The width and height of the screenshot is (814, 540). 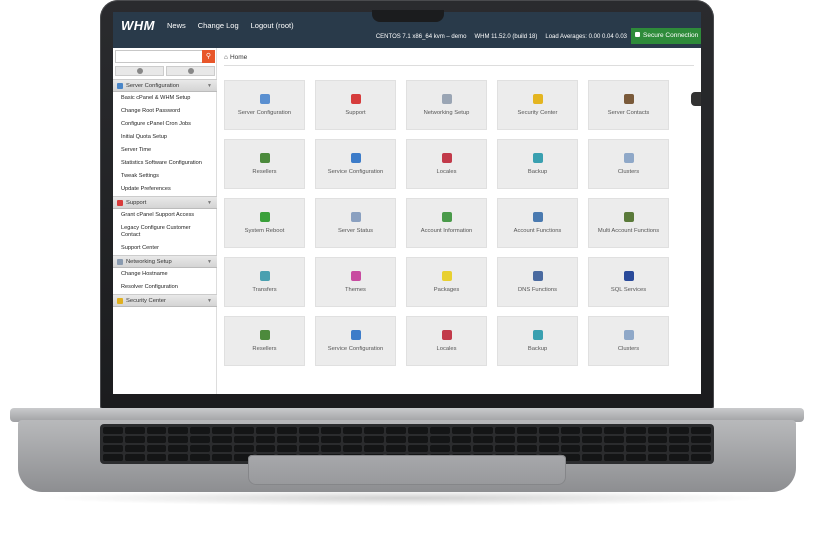 I want to click on search-icon: ⚲, so click(x=208, y=56).